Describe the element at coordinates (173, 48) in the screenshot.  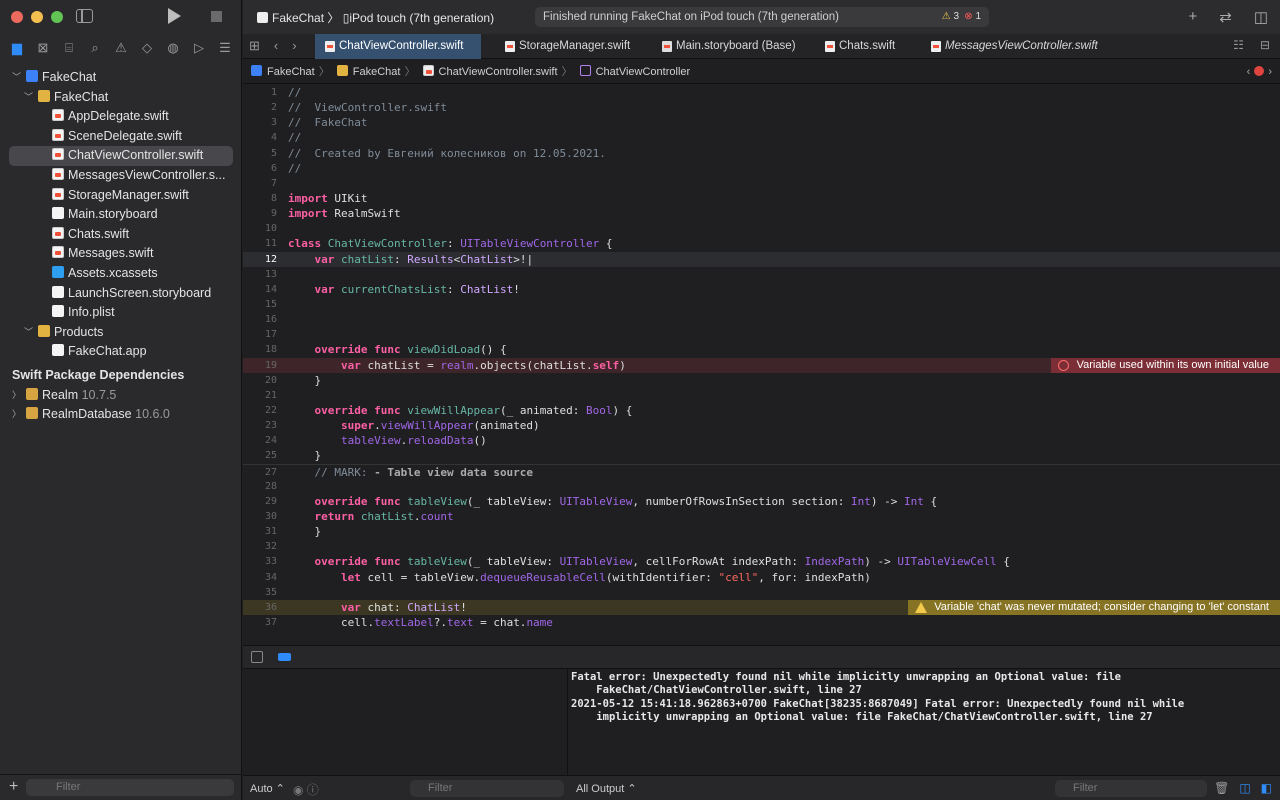
I see `debug-icon: ◍` at that location.